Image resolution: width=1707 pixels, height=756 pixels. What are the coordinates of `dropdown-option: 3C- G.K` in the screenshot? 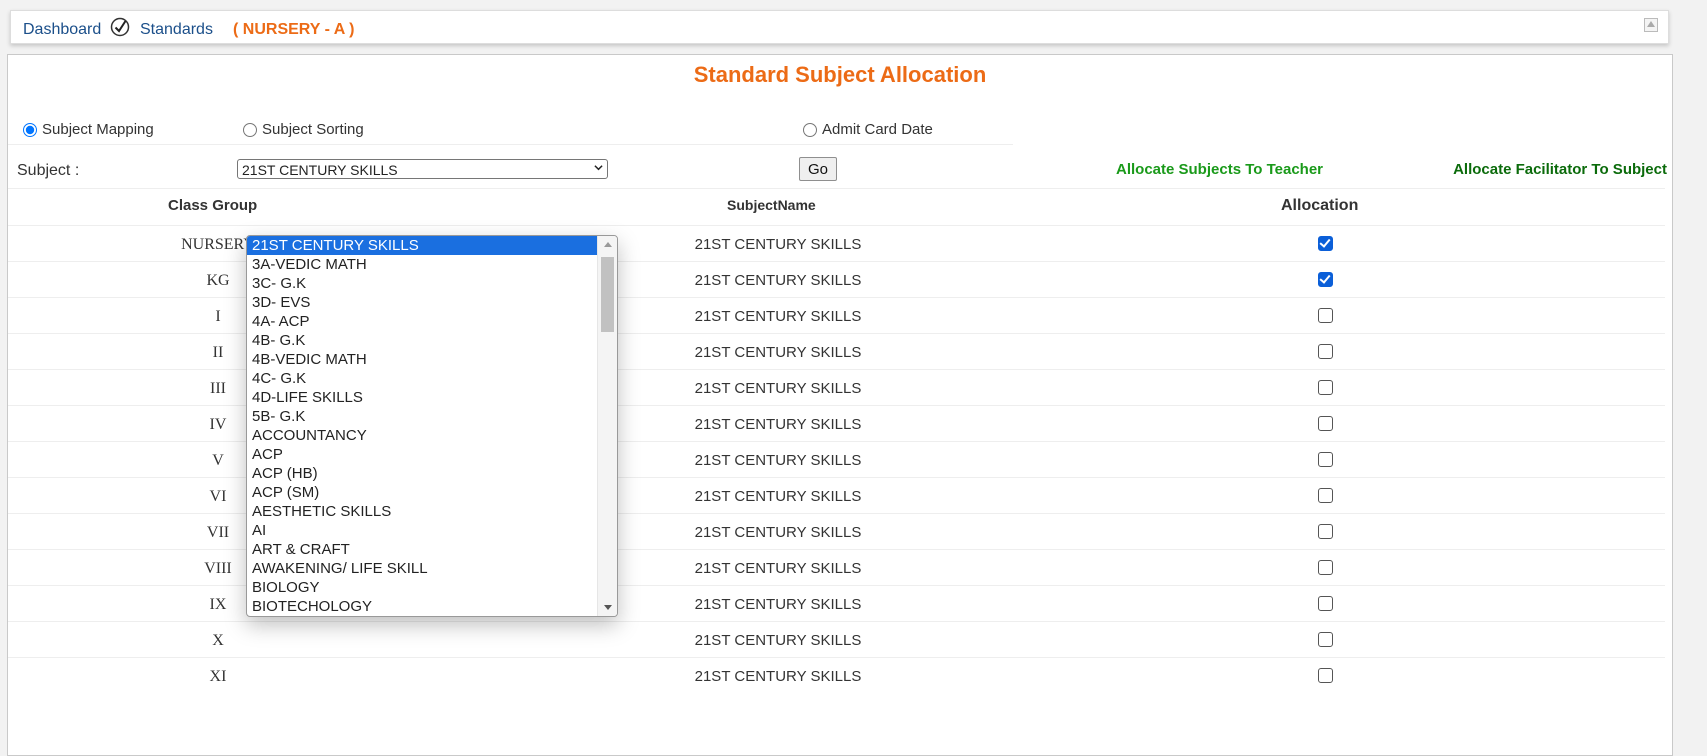 It's located at (432, 283).